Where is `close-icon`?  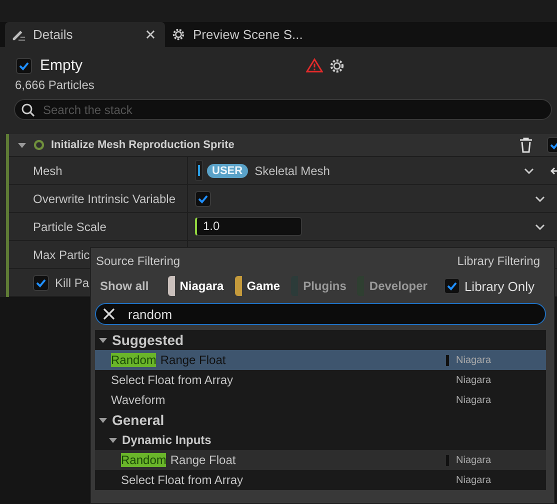 close-icon is located at coordinates (150, 34).